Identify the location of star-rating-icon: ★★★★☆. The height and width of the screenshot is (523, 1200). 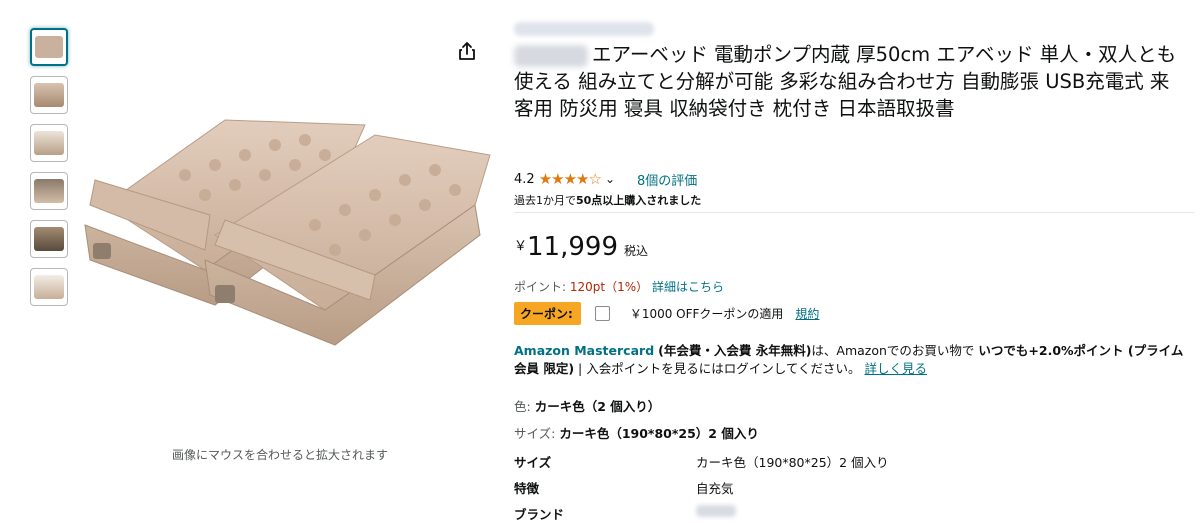
(570, 179).